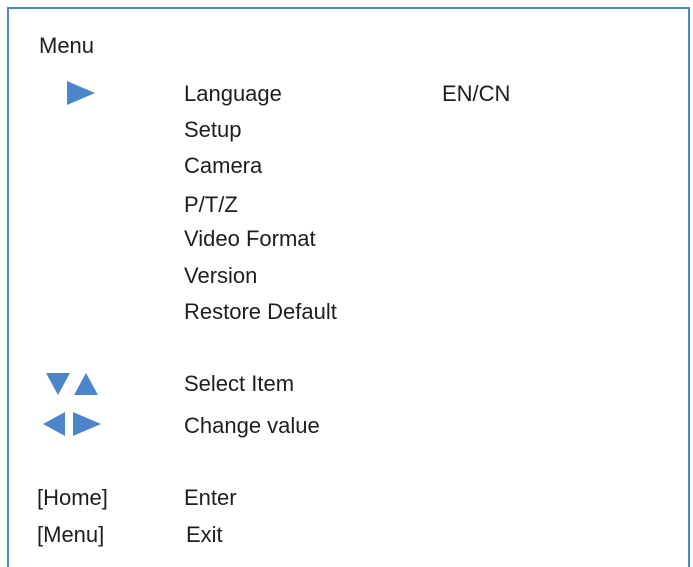  Describe the element at coordinates (211, 205) in the screenshot. I see `menu-item-ptz: P/T/Z` at that location.